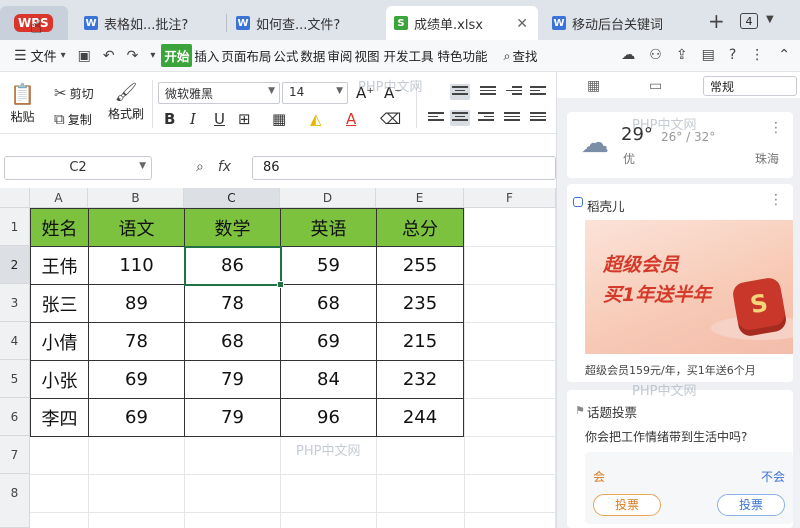  What do you see at coordinates (420, 227) in the screenshot?
I see `header-cell-total: 总分` at bounding box center [420, 227].